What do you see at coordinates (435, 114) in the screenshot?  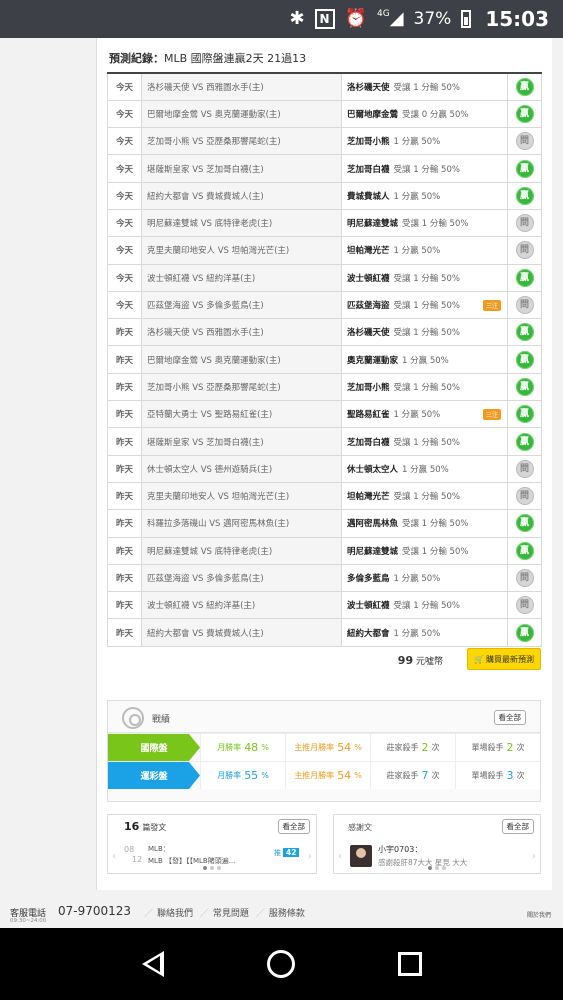 I see `pick-odds: 受讓 0 分贏 50%` at bounding box center [435, 114].